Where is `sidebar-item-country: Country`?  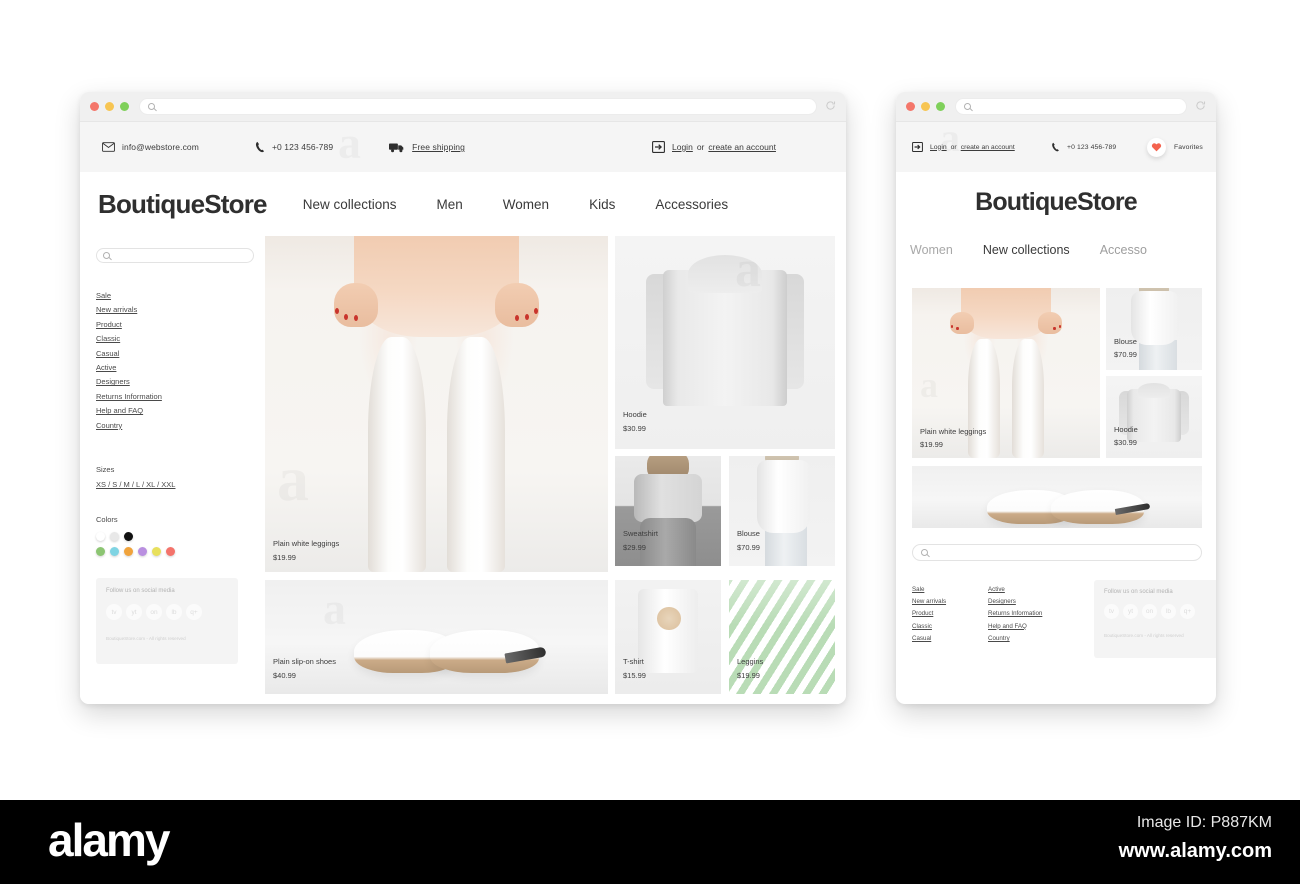
sidebar-item-country: Country is located at coordinates (175, 426).